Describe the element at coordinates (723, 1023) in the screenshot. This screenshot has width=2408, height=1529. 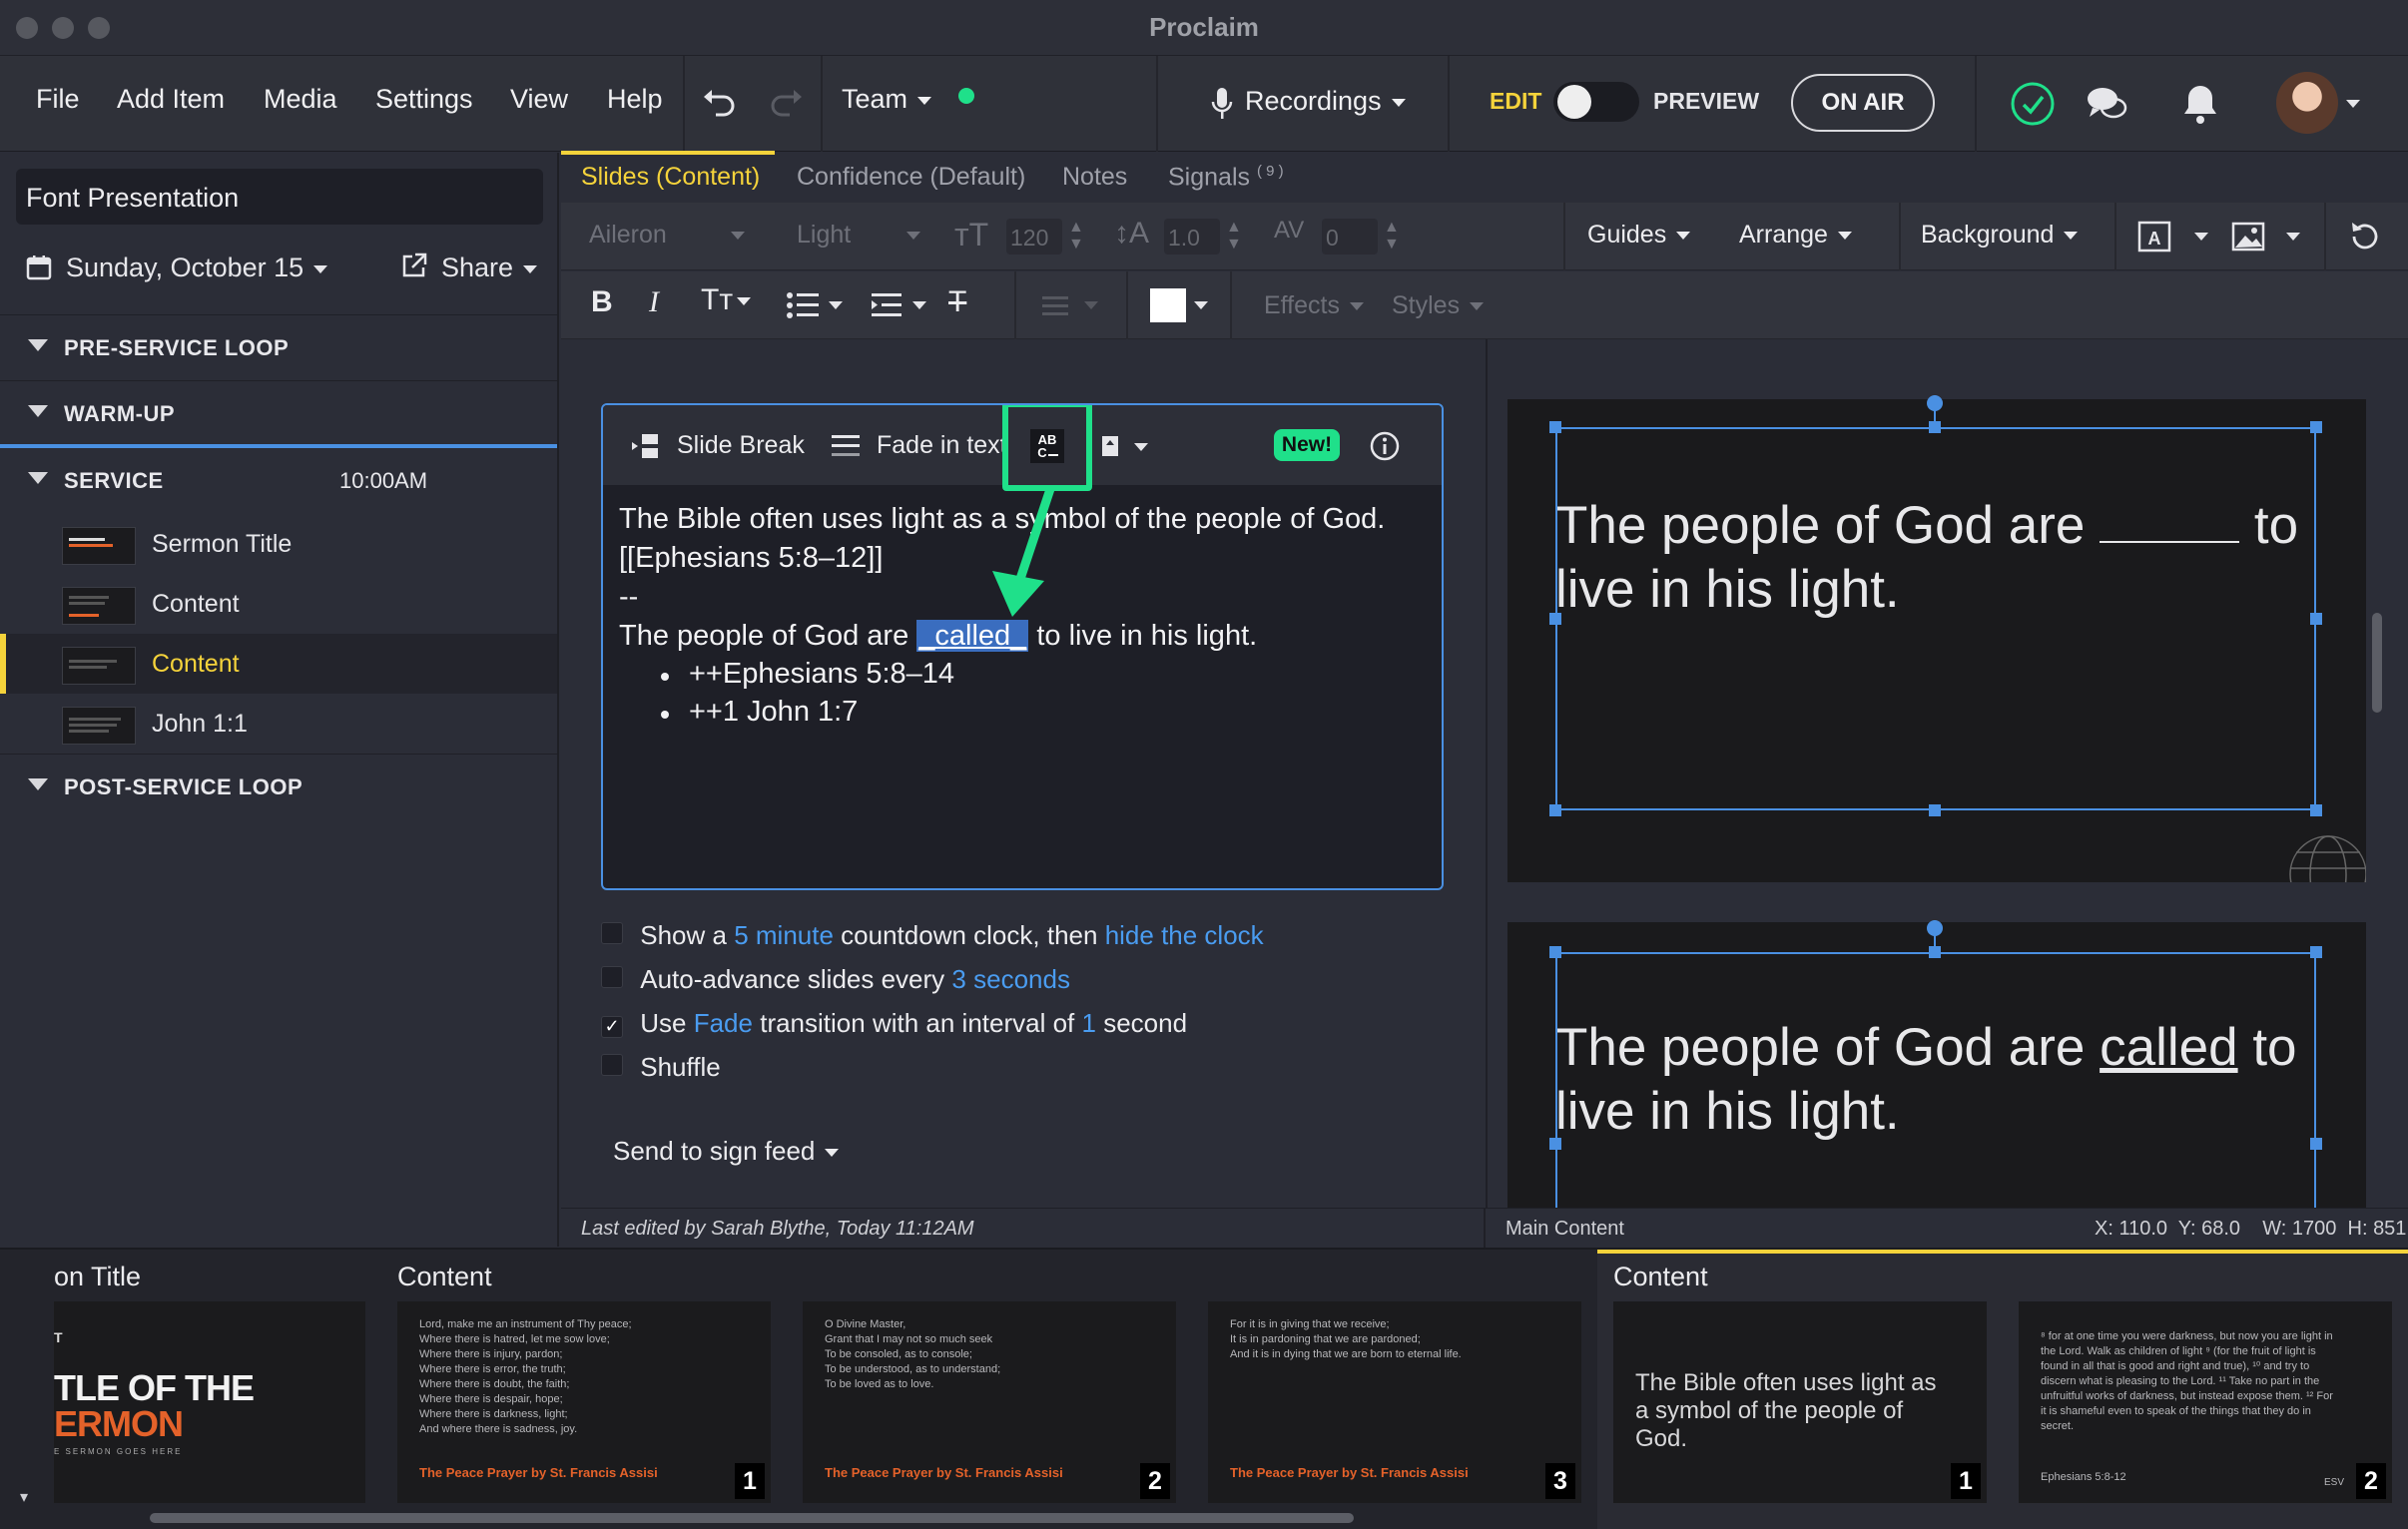
I see `transition-type-link: Fade` at that location.